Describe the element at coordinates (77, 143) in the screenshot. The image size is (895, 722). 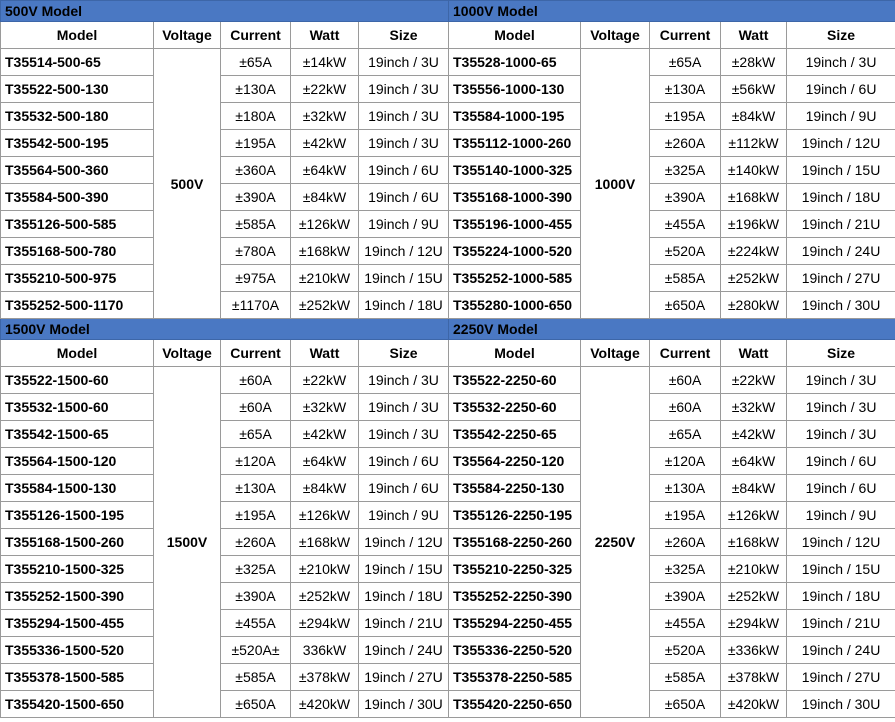
I see `model-cell: T35542-500-195` at that location.